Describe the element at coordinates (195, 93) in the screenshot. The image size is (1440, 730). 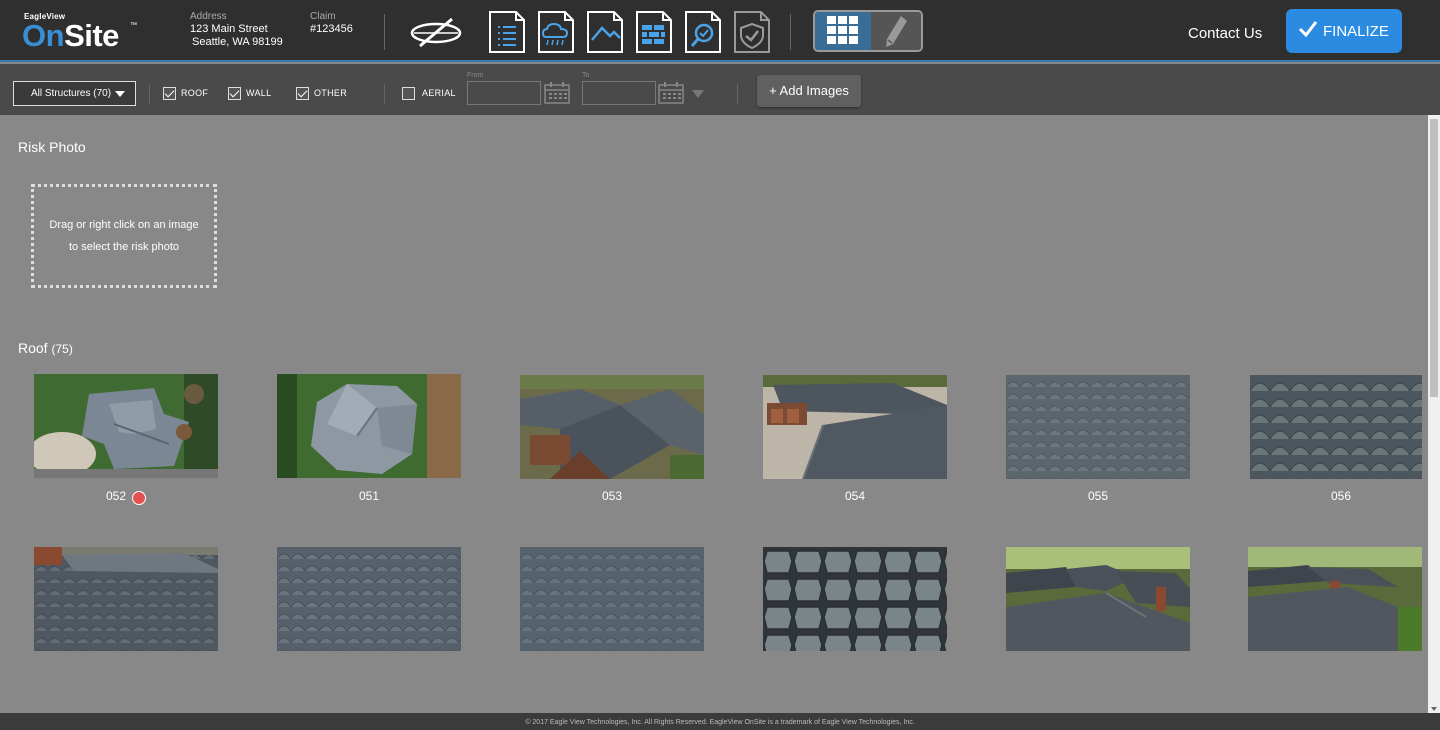
I see `roof-checkbox-label: ROOF` at that location.